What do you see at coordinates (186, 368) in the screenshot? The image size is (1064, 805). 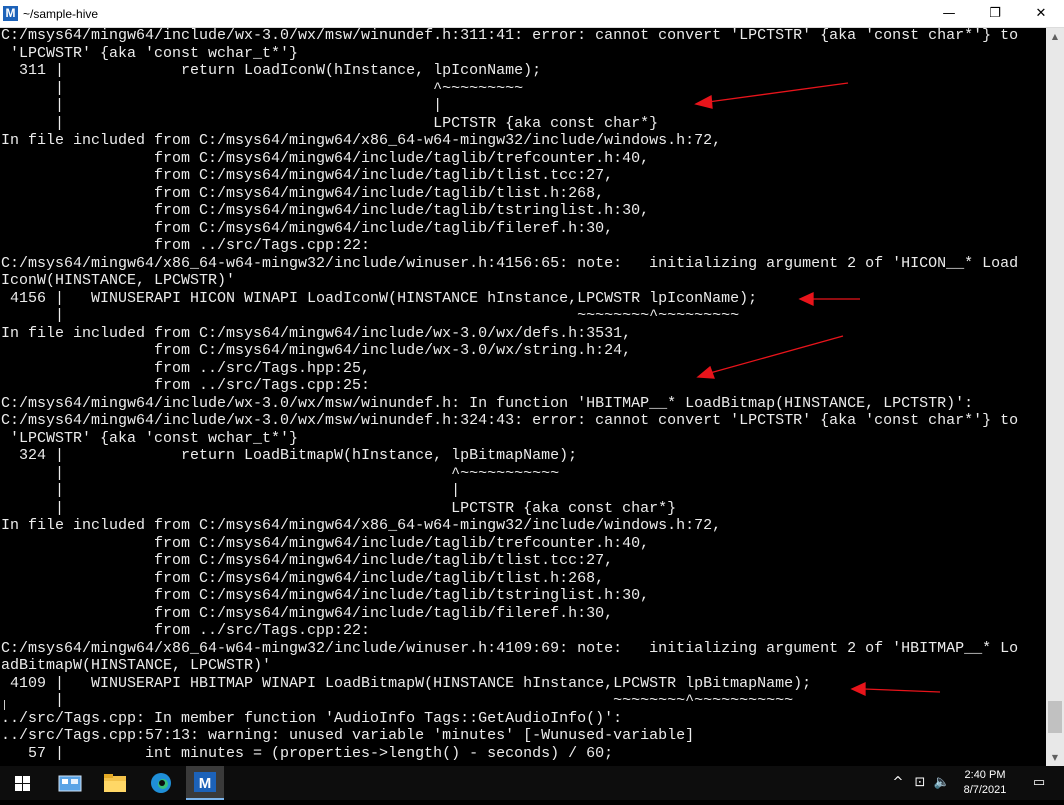 I see `terminal-line: from ../src/Tags.hpp:25,` at bounding box center [186, 368].